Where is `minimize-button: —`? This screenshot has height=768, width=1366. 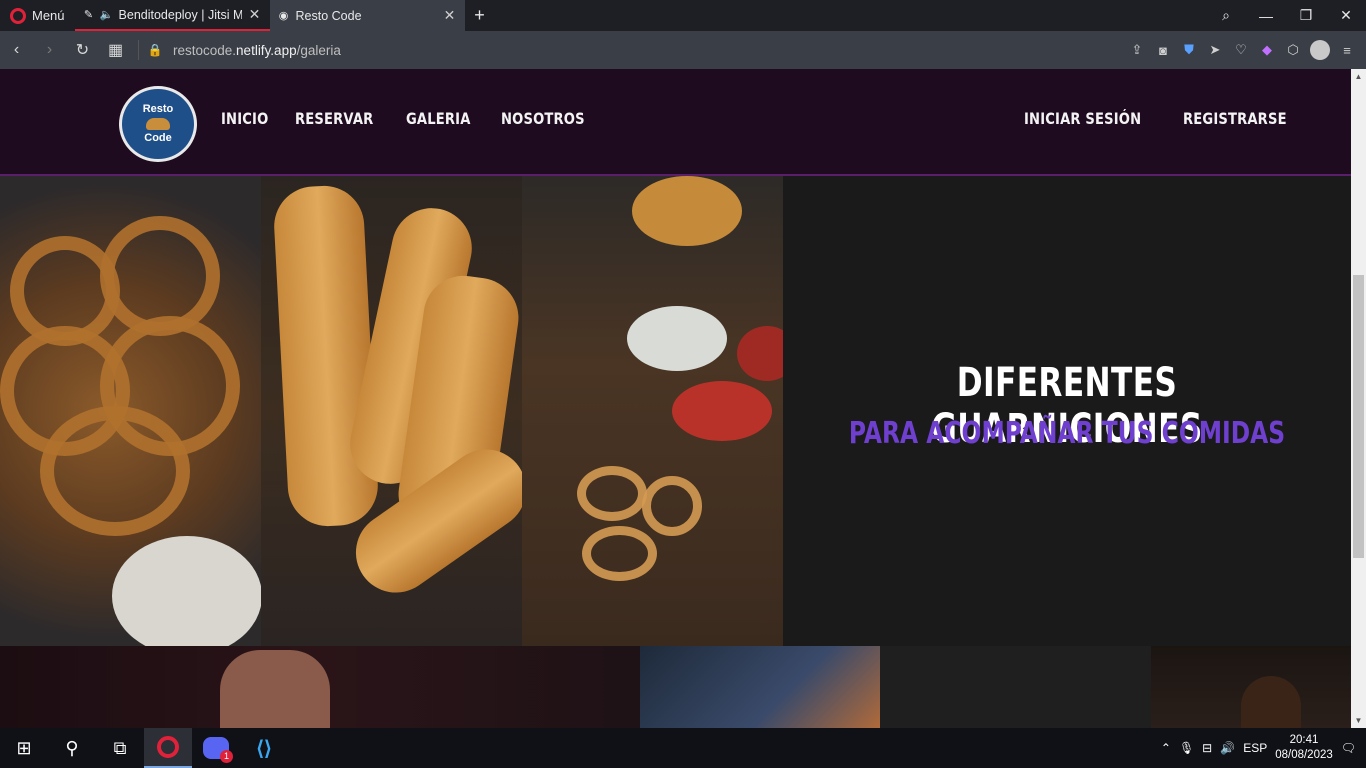 minimize-button: — is located at coordinates (1266, 16).